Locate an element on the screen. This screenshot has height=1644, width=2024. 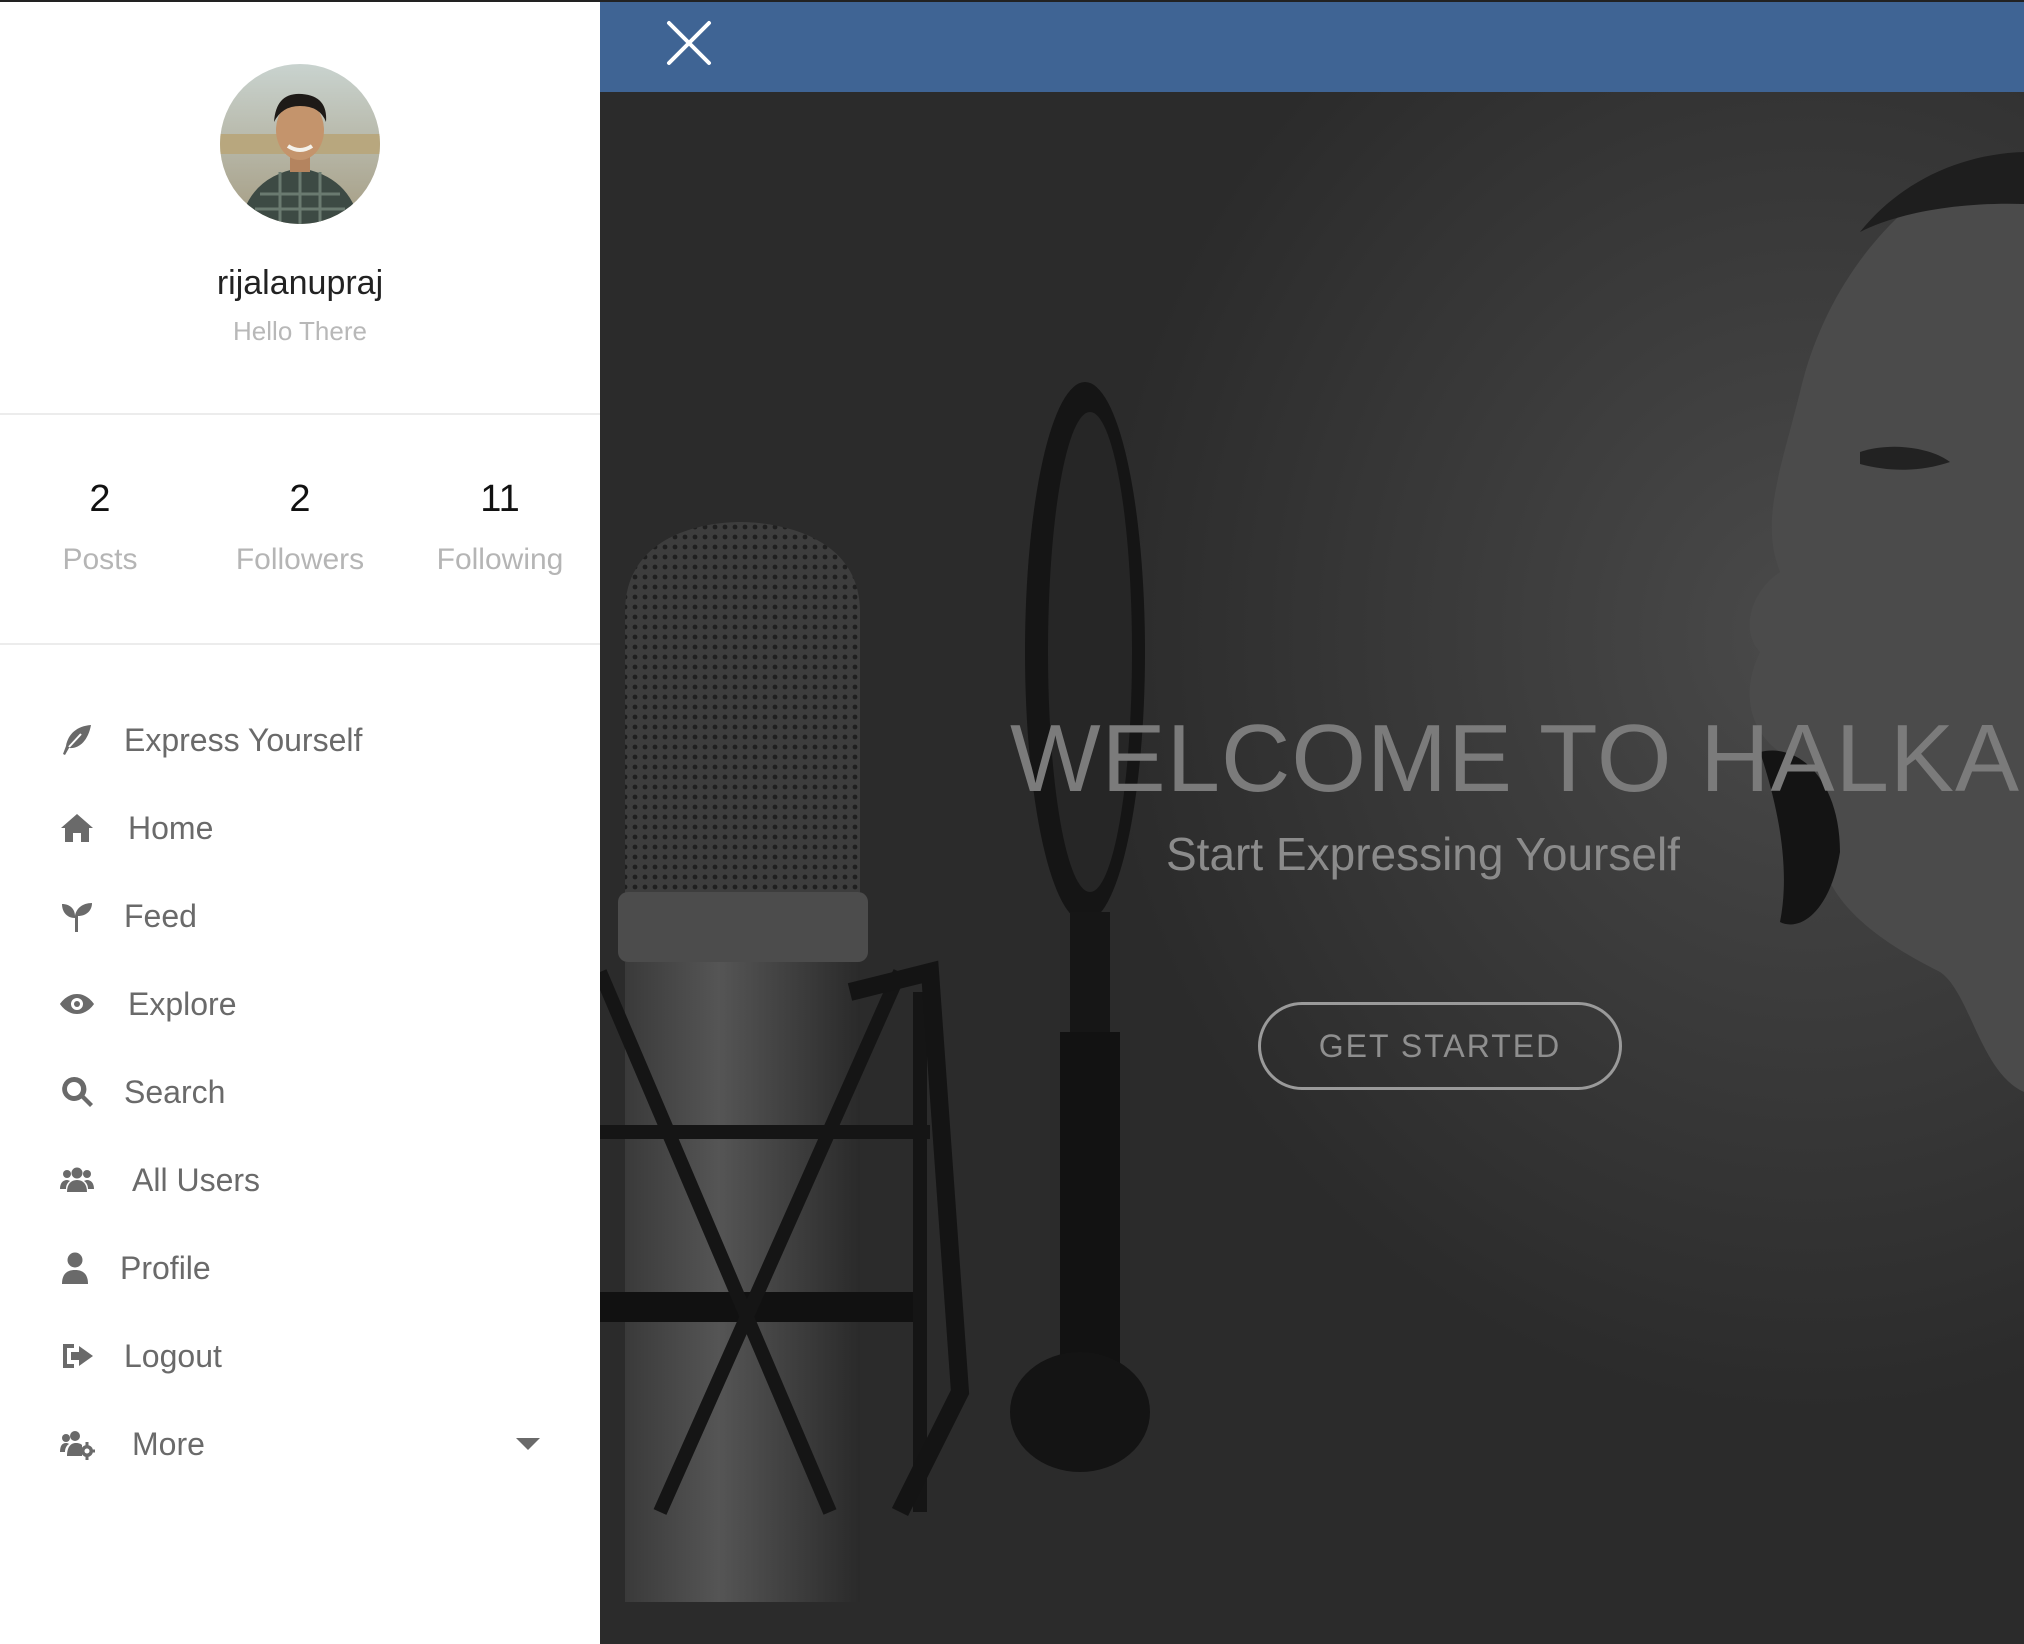
seedling-icon is located at coordinates (77, 916).